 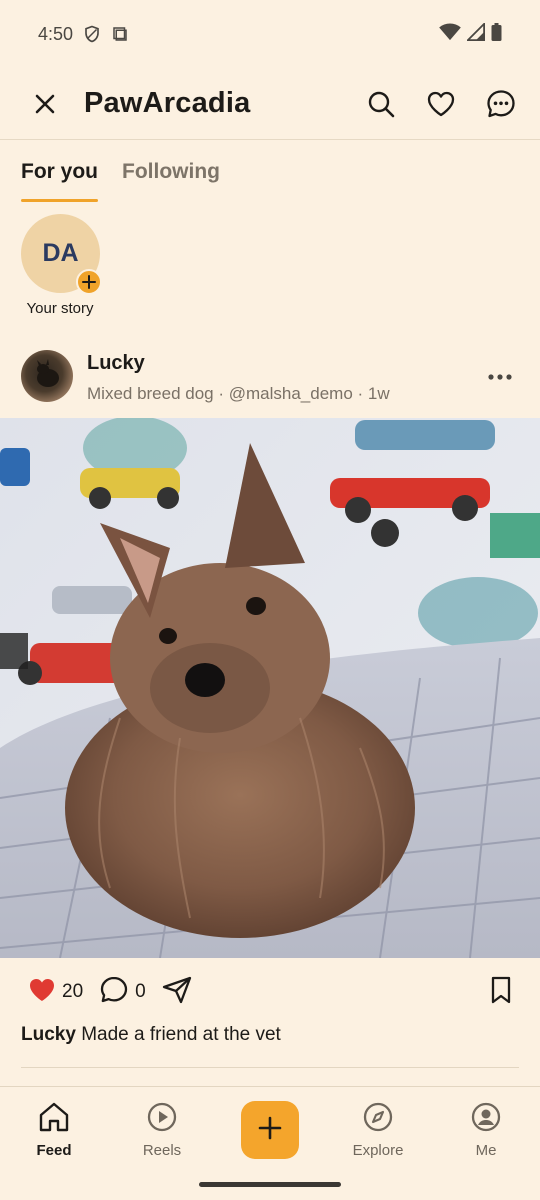 I want to click on tab-for-you: For you, so click(x=59, y=172).